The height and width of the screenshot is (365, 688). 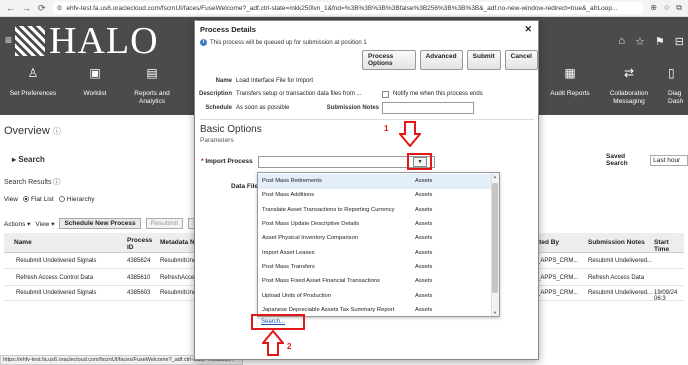 I want to click on search-results-heading: Search Results ⓘ, so click(x=32, y=182).